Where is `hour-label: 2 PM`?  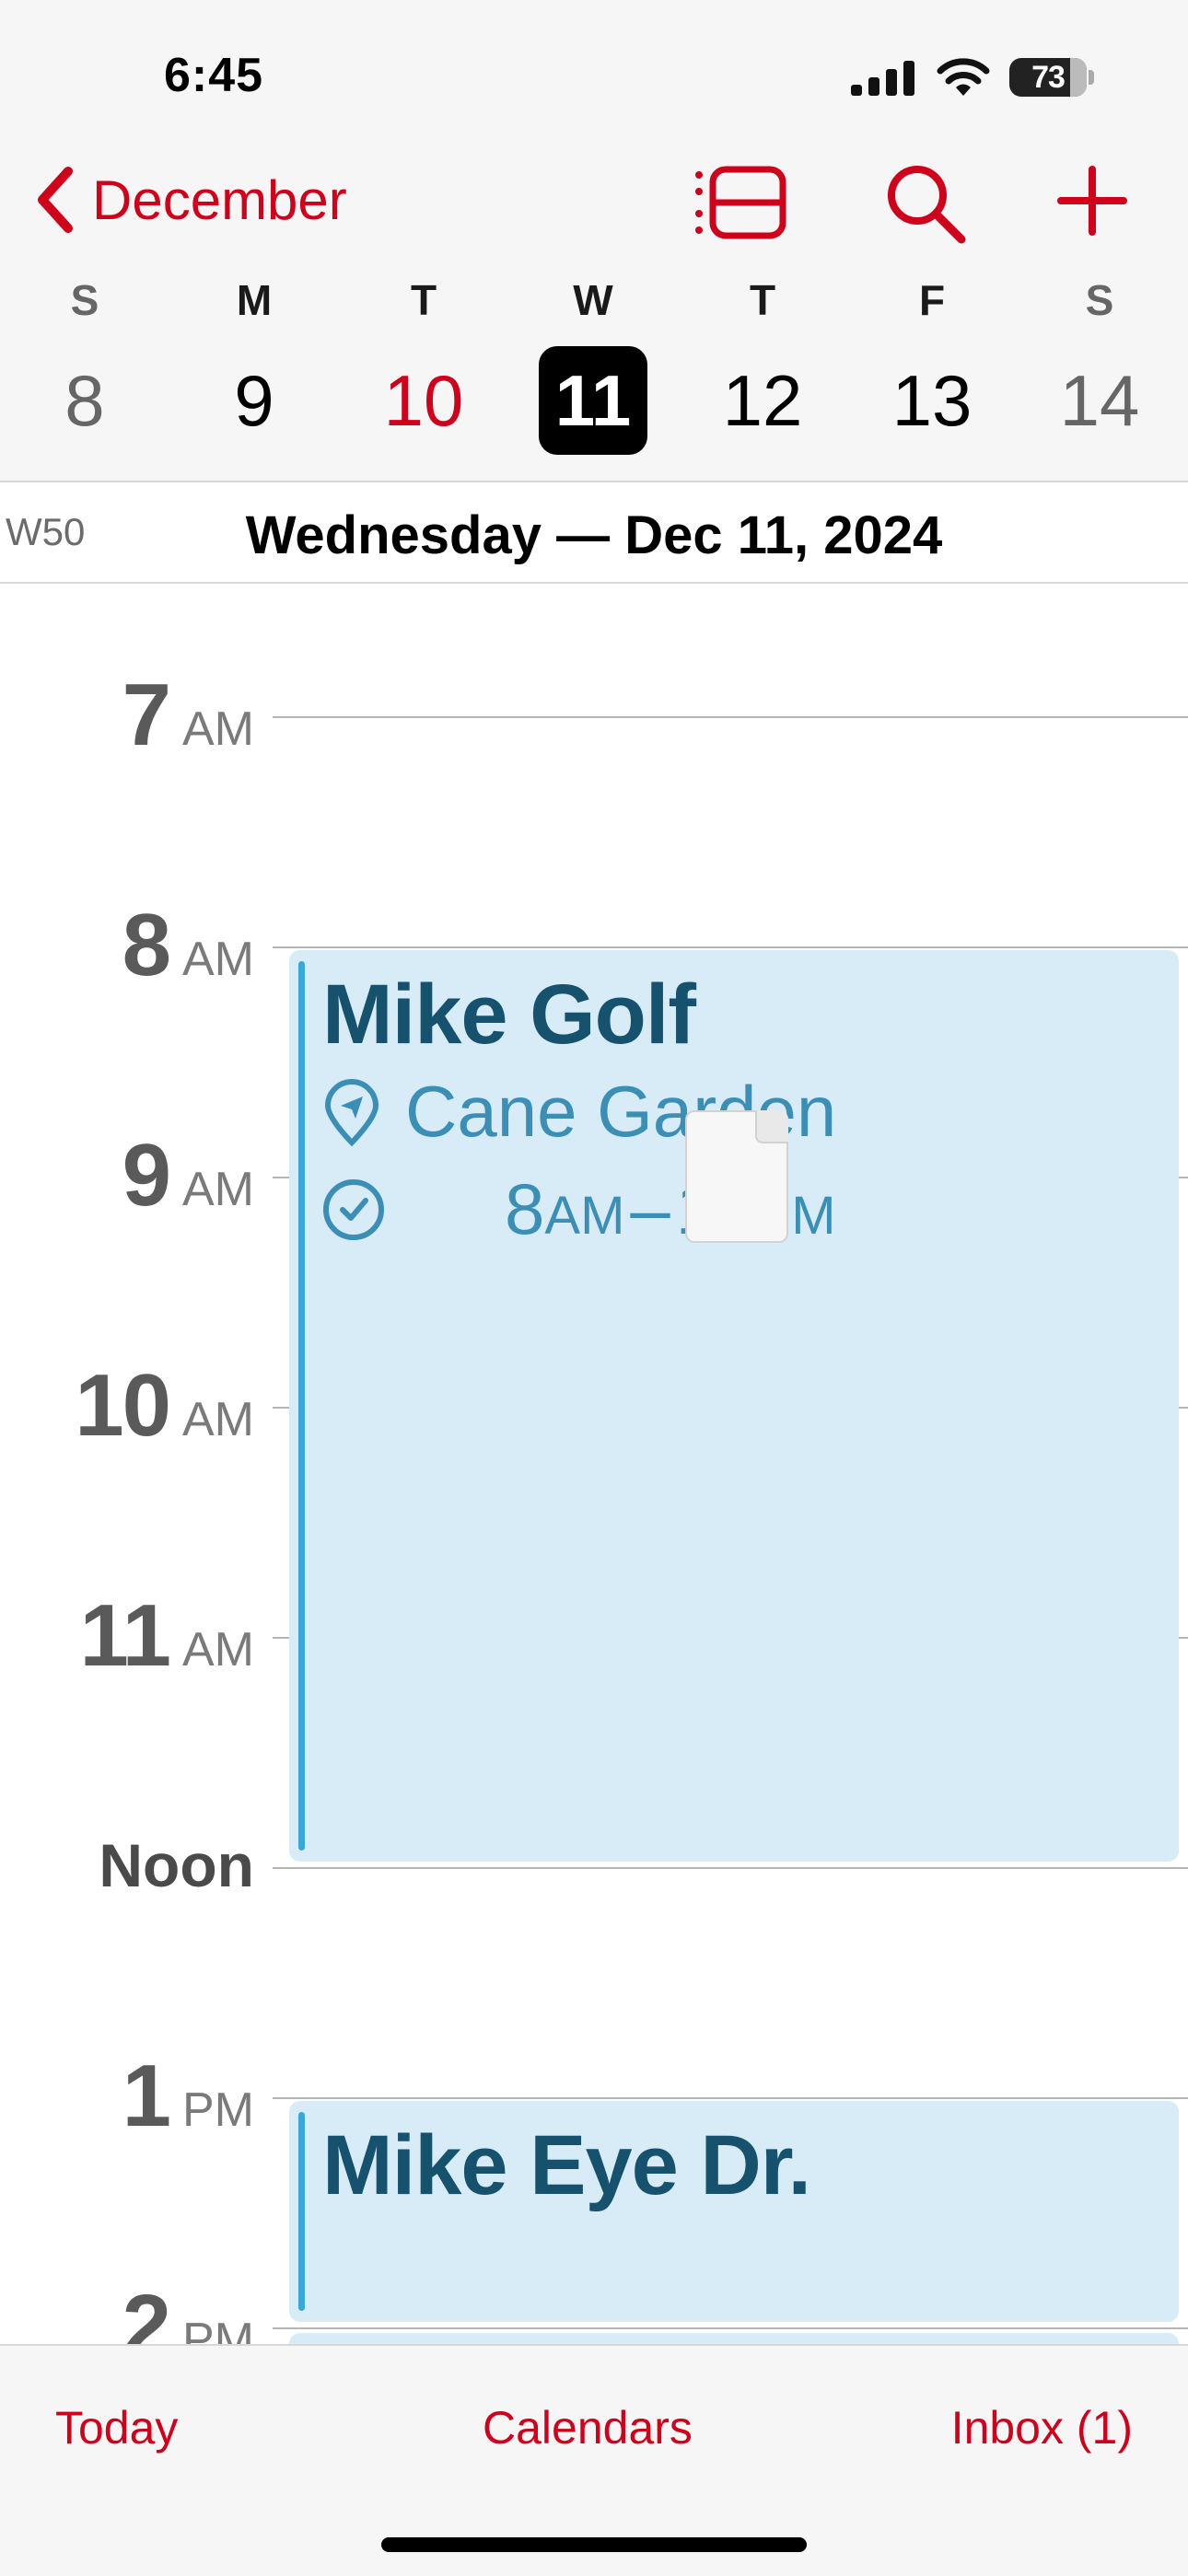
hour-label: 2 PM is located at coordinates (188, 2310).